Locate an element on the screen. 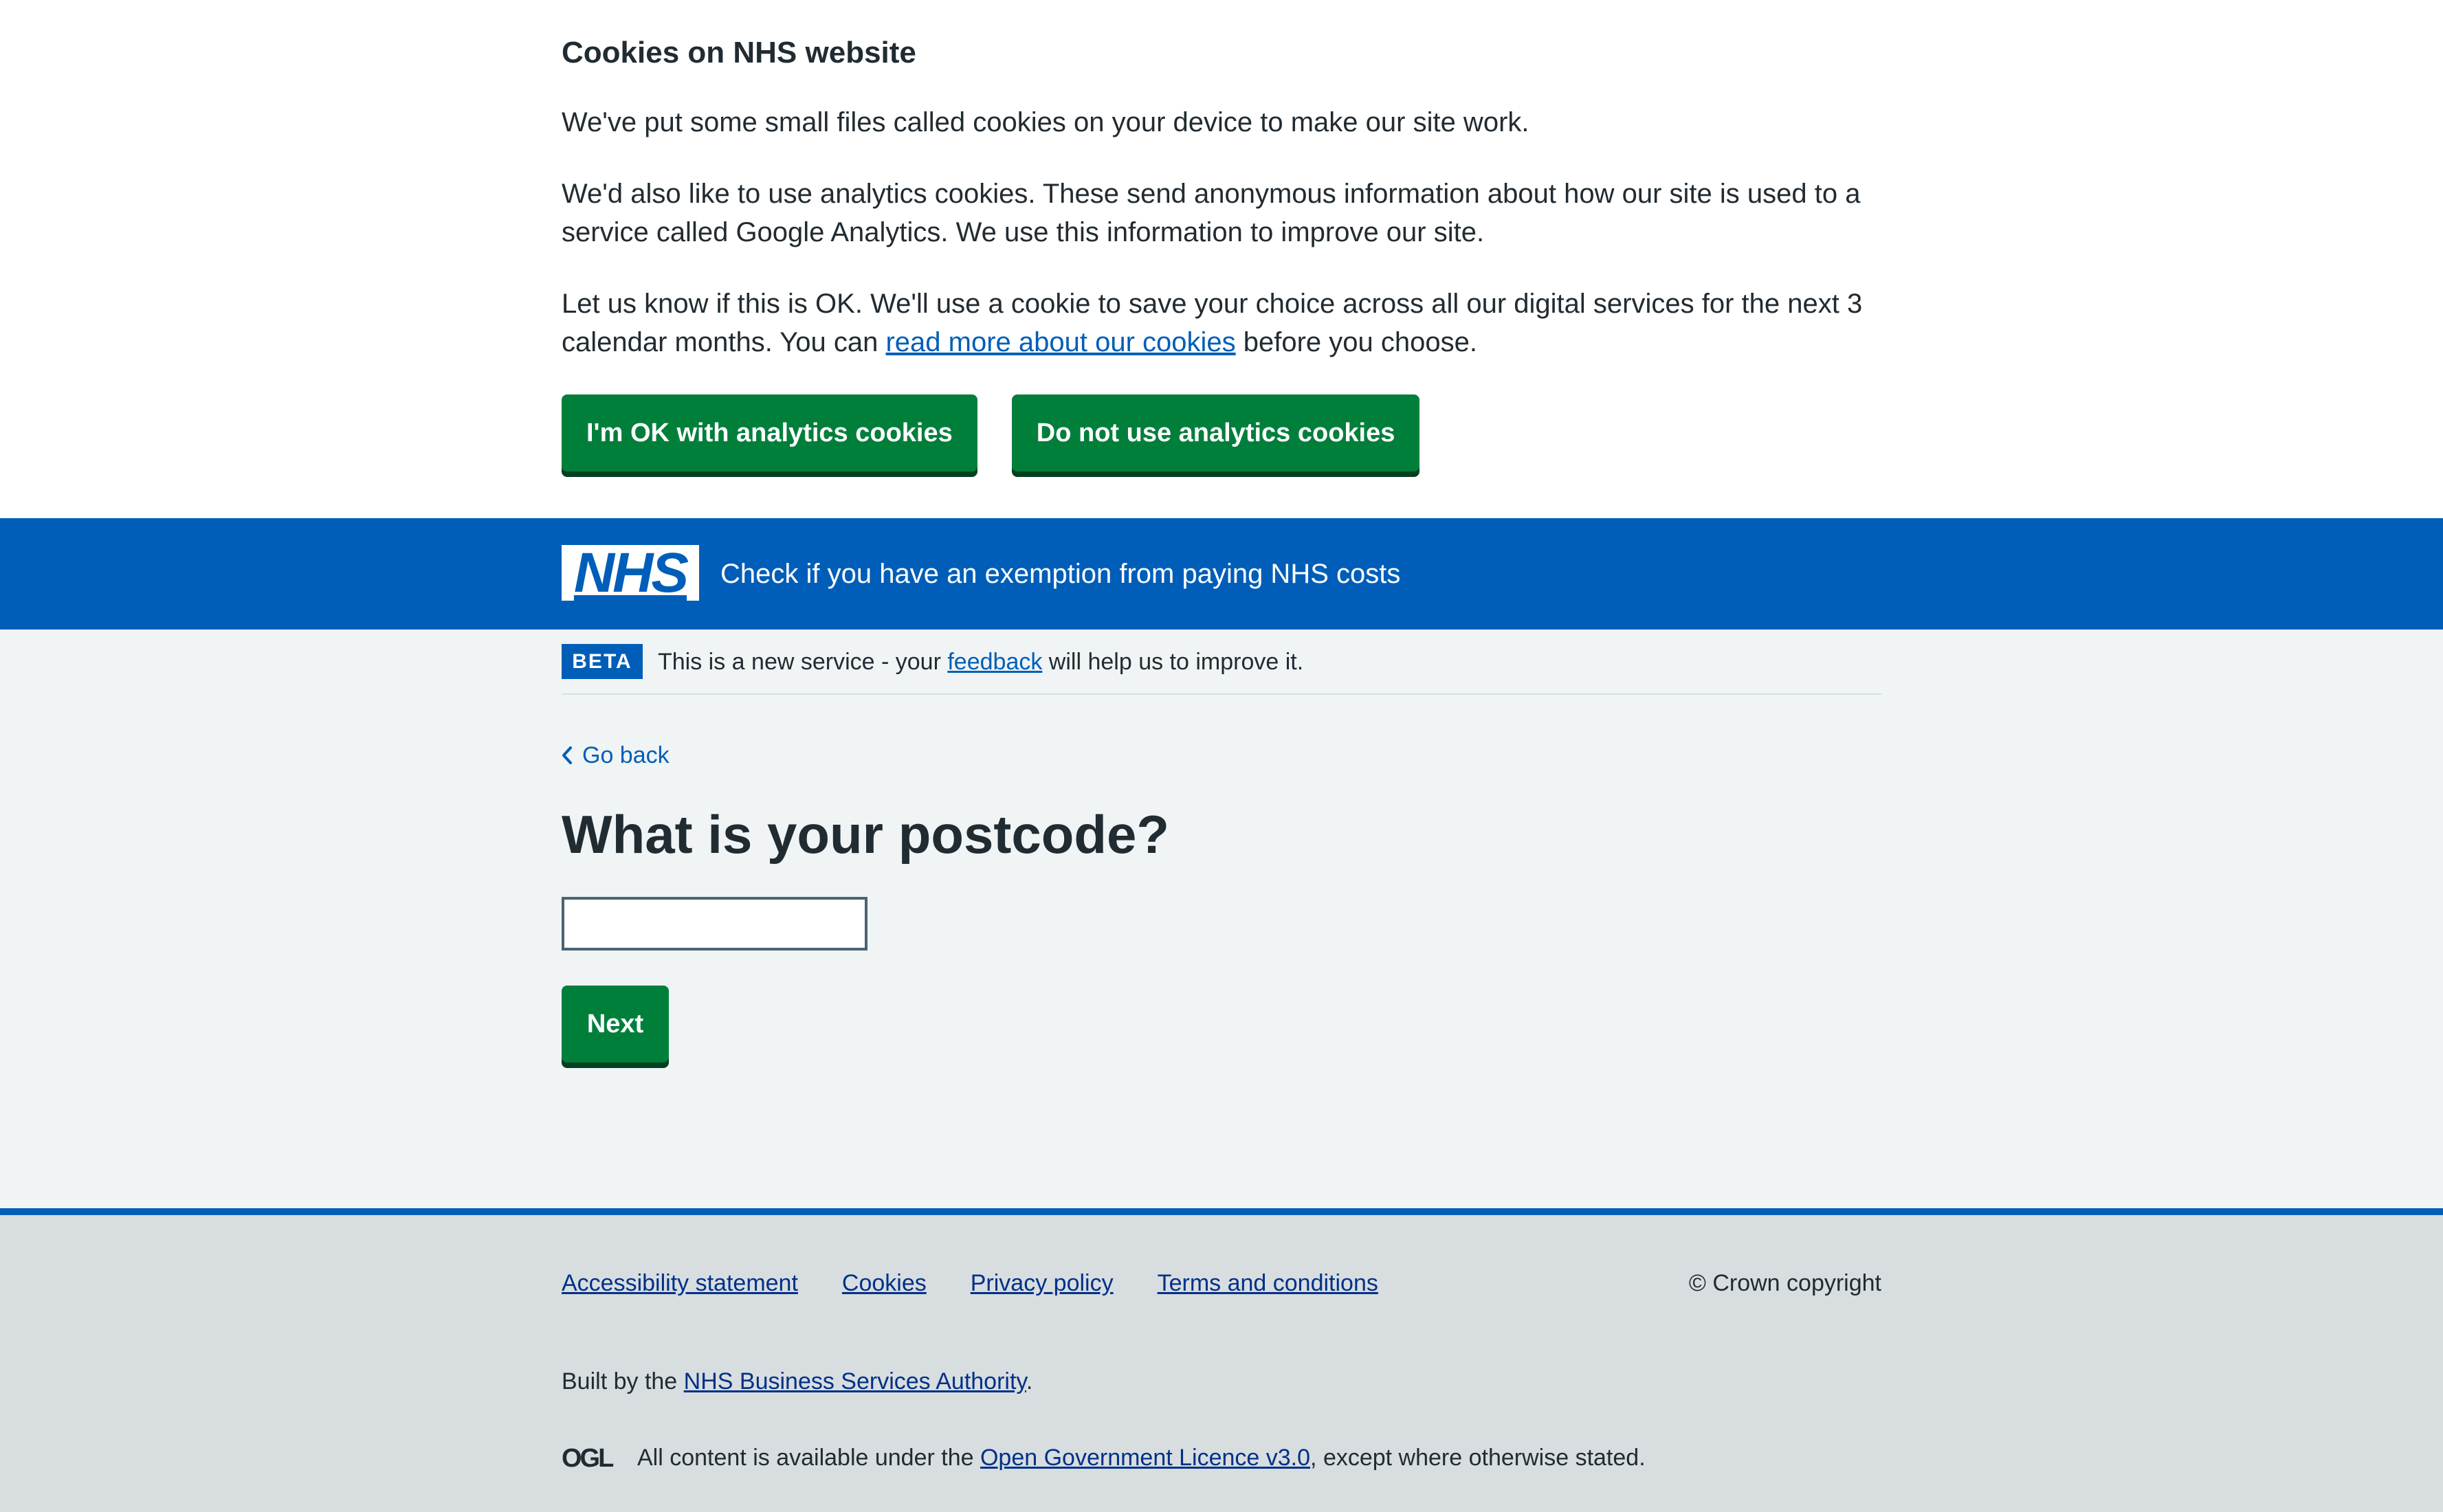  nhs-logo: NHS is located at coordinates (630, 573).